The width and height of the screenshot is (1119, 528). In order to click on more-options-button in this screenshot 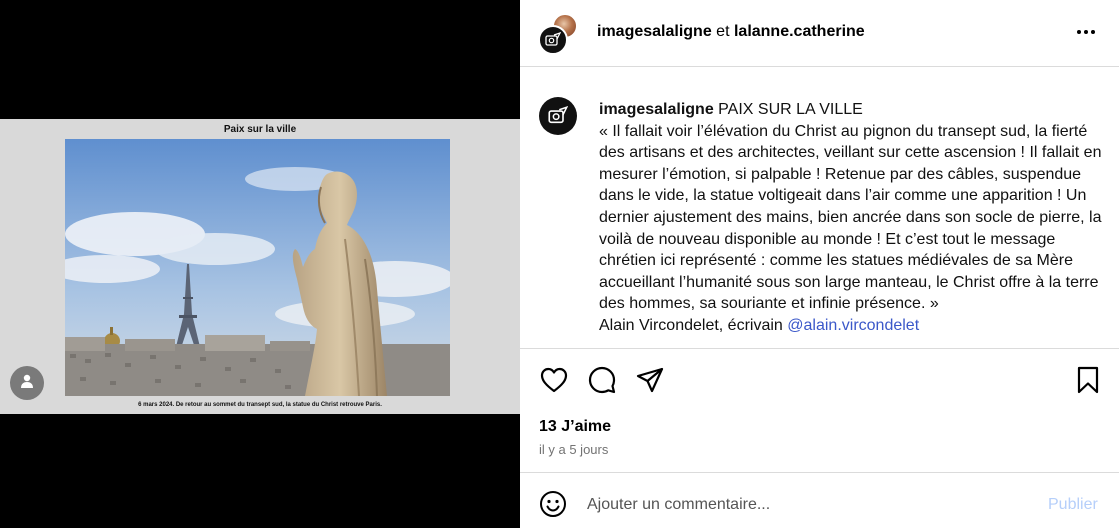, I will do `click(1086, 32)`.